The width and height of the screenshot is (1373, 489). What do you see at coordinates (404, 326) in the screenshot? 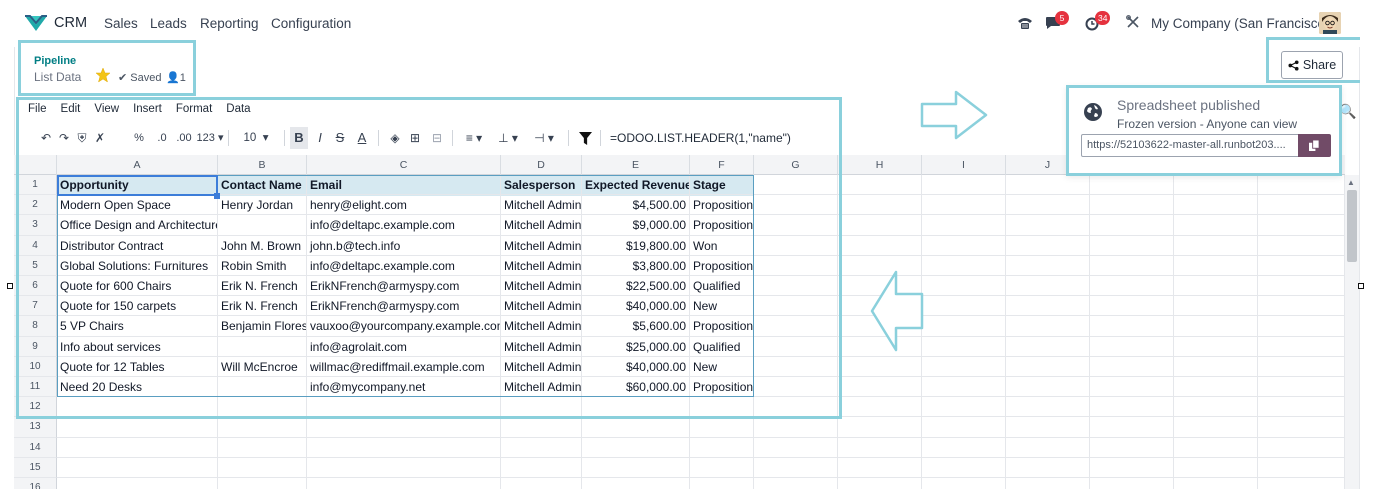
I see `table-cell: vauxoo@yourcompany.example.com` at bounding box center [404, 326].